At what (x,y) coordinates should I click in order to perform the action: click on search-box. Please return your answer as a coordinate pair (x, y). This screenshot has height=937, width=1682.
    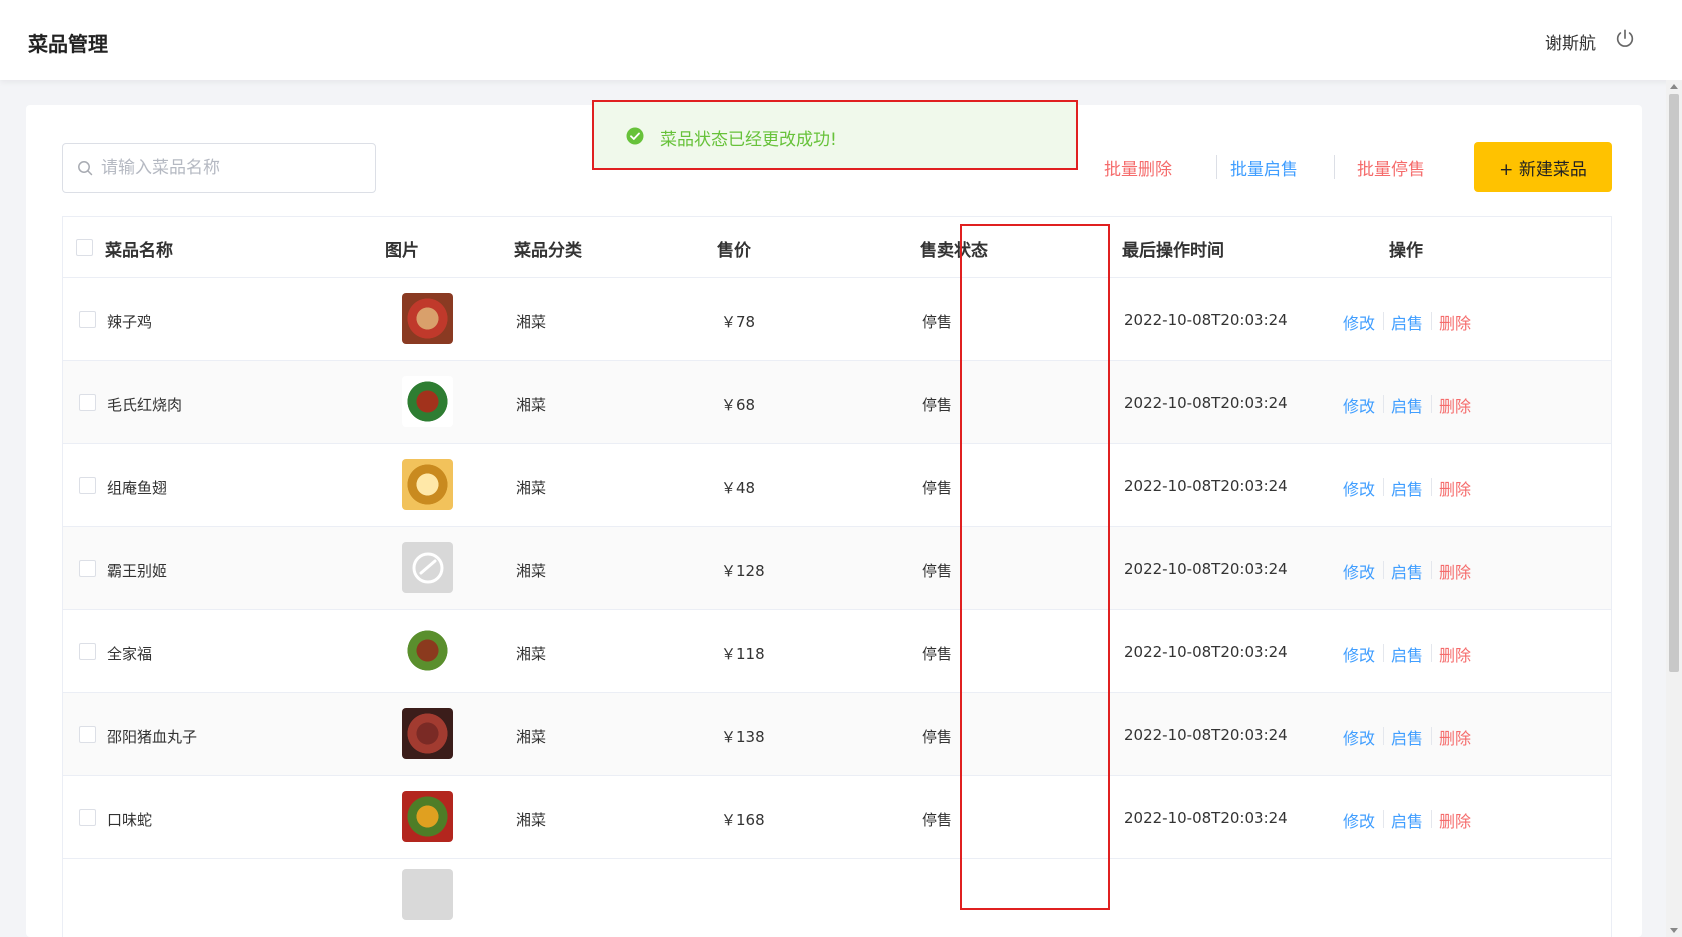
    Looking at the image, I should click on (219, 168).